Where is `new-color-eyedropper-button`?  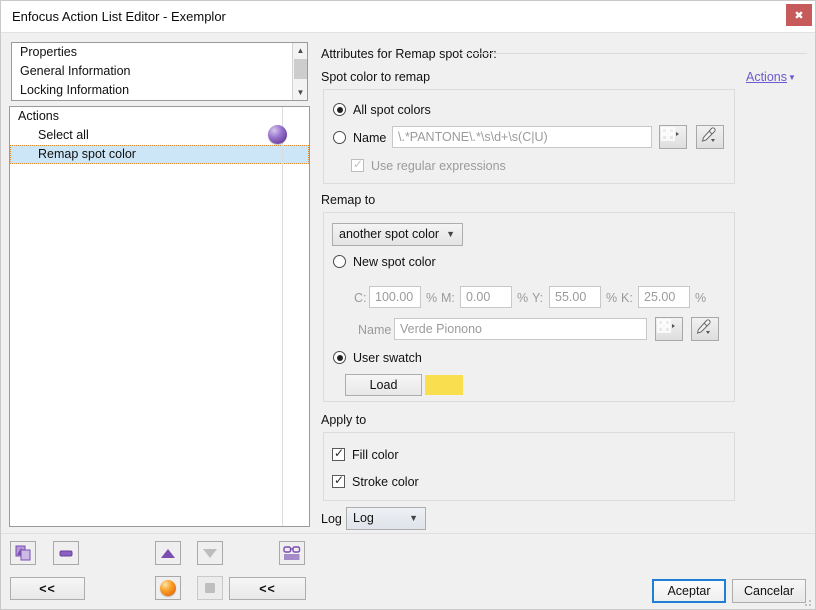
new-color-eyedropper-button is located at coordinates (705, 329).